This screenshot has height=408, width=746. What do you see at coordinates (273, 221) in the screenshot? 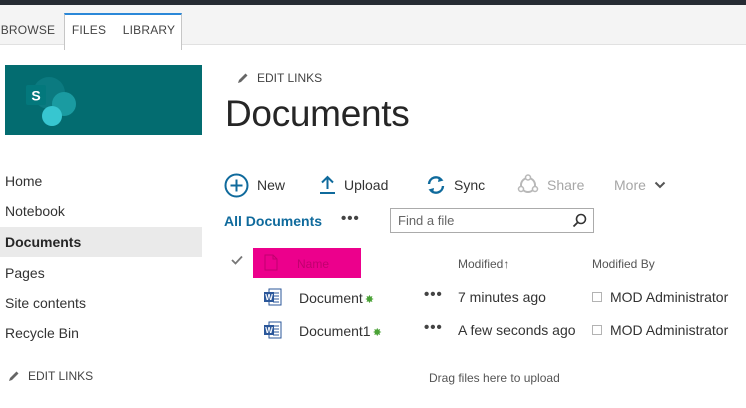
I see `view-all-documents: All Documents` at bounding box center [273, 221].